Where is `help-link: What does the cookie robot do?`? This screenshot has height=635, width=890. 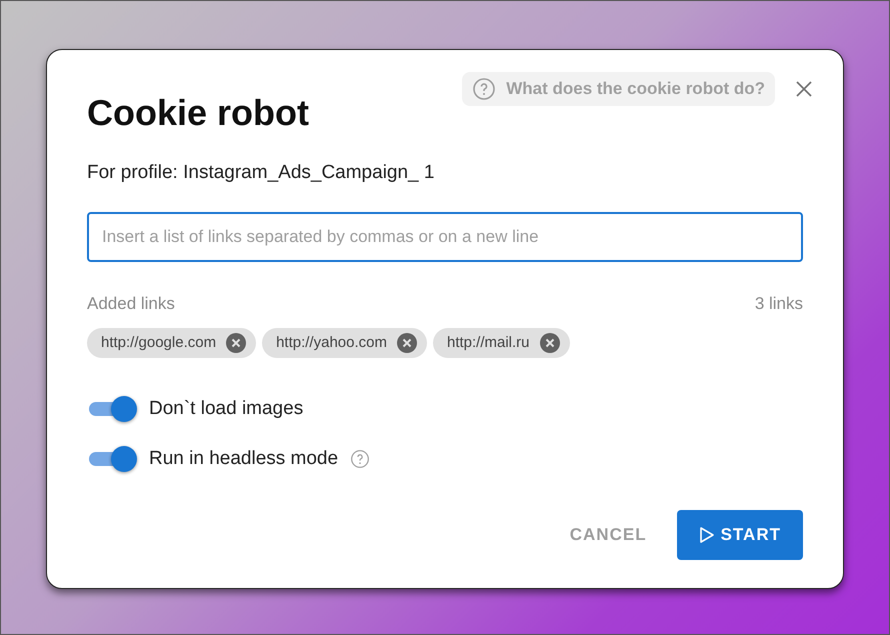
help-link: What does the cookie robot do? is located at coordinates (618, 89).